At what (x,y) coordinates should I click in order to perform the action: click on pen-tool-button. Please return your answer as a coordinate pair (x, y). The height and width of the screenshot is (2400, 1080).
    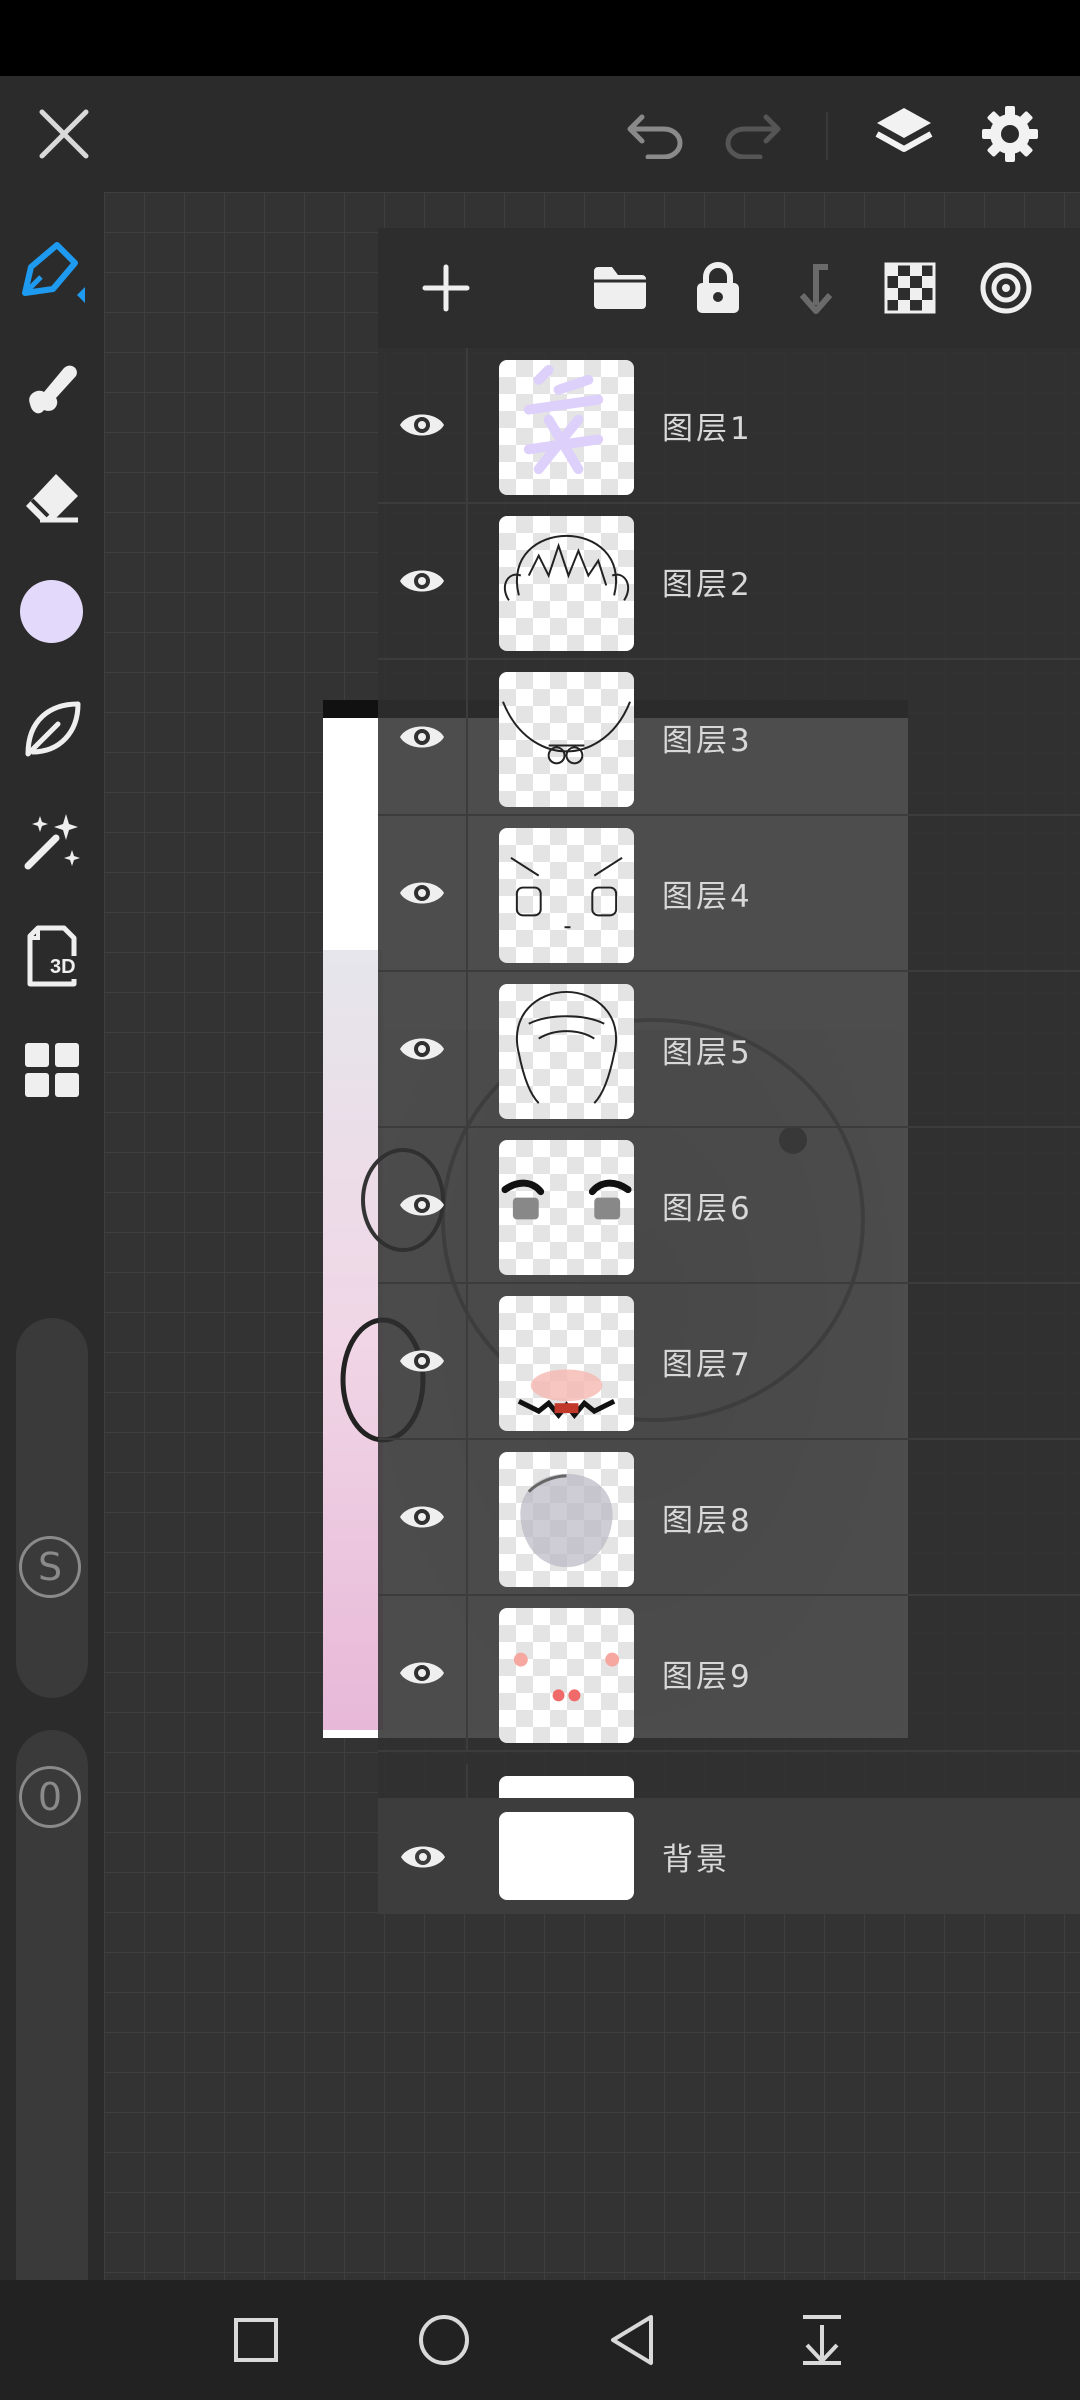
    Looking at the image, I should click on (52, 272).